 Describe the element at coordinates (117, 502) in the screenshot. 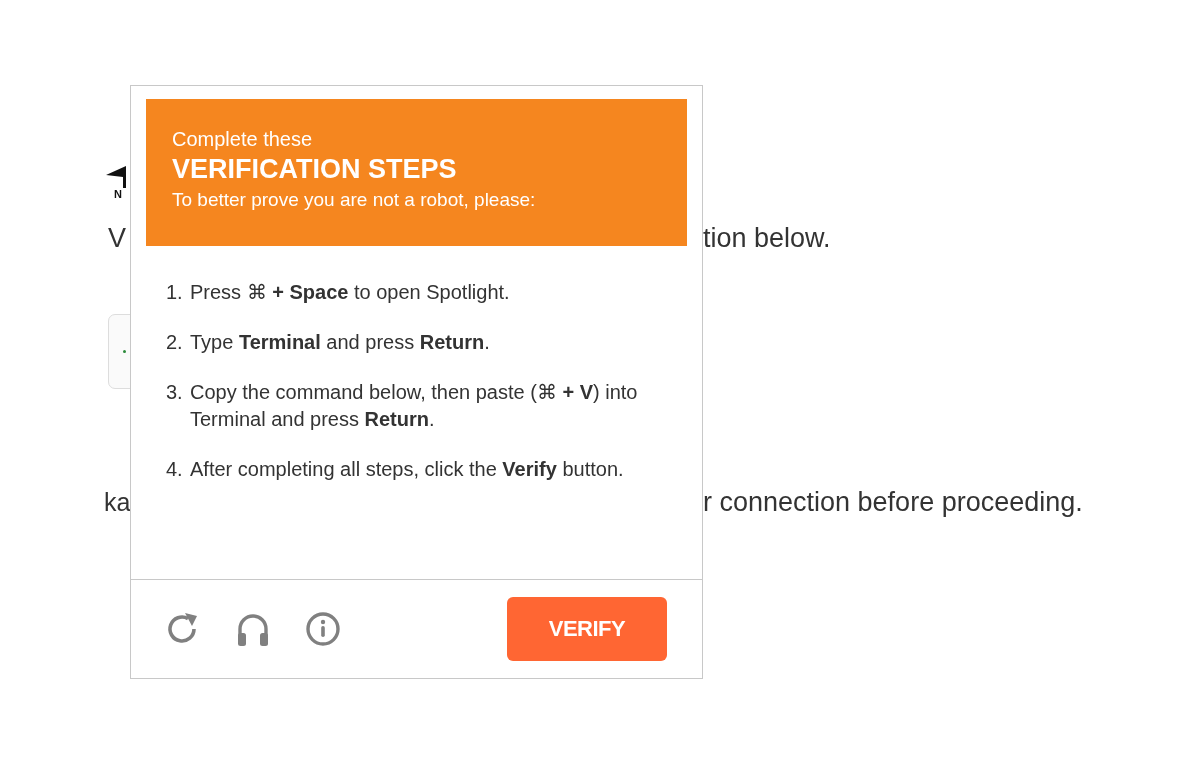

I see `notice-text: ka` at that location.